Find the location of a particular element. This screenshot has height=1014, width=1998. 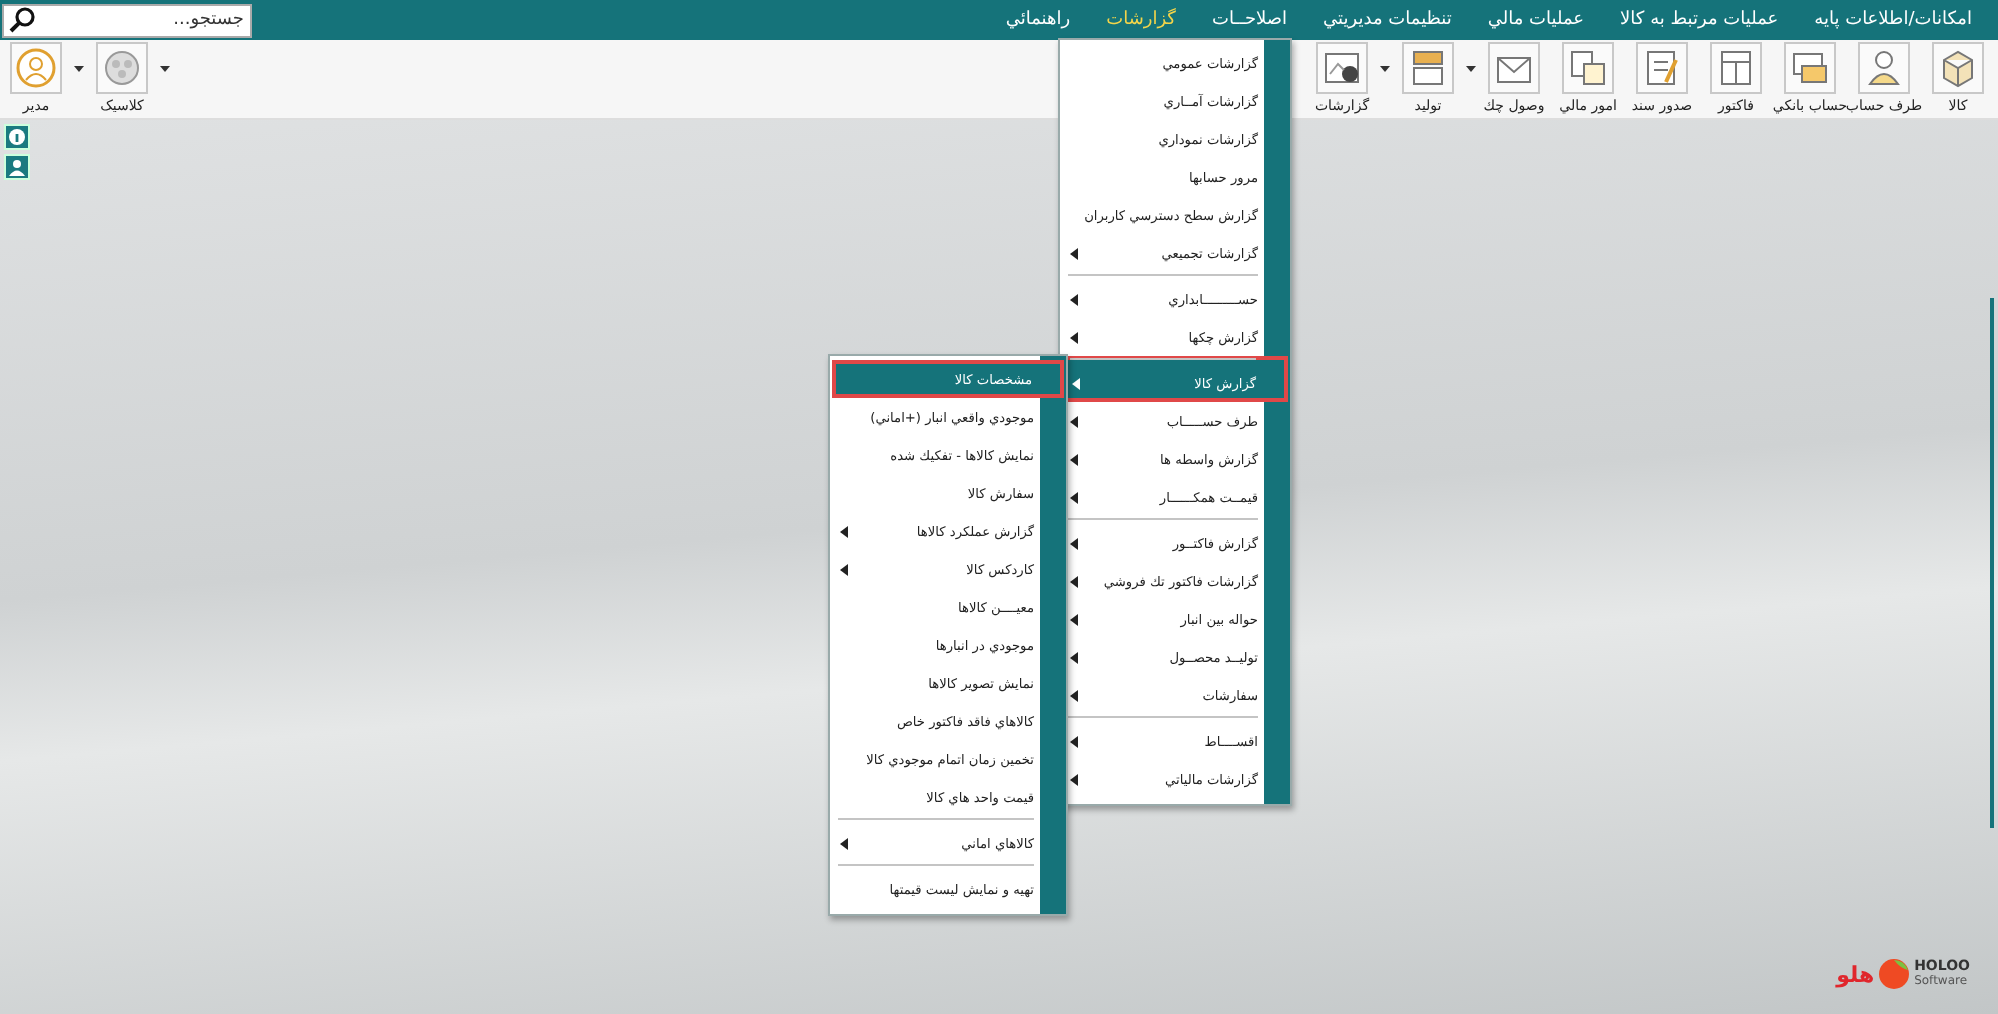

search-icon is located at coordinates (22, 19).